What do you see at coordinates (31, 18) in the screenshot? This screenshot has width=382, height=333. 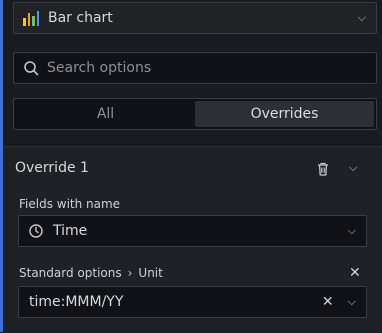 I see `bar-chart-icon` at bounding box center [31, 18].